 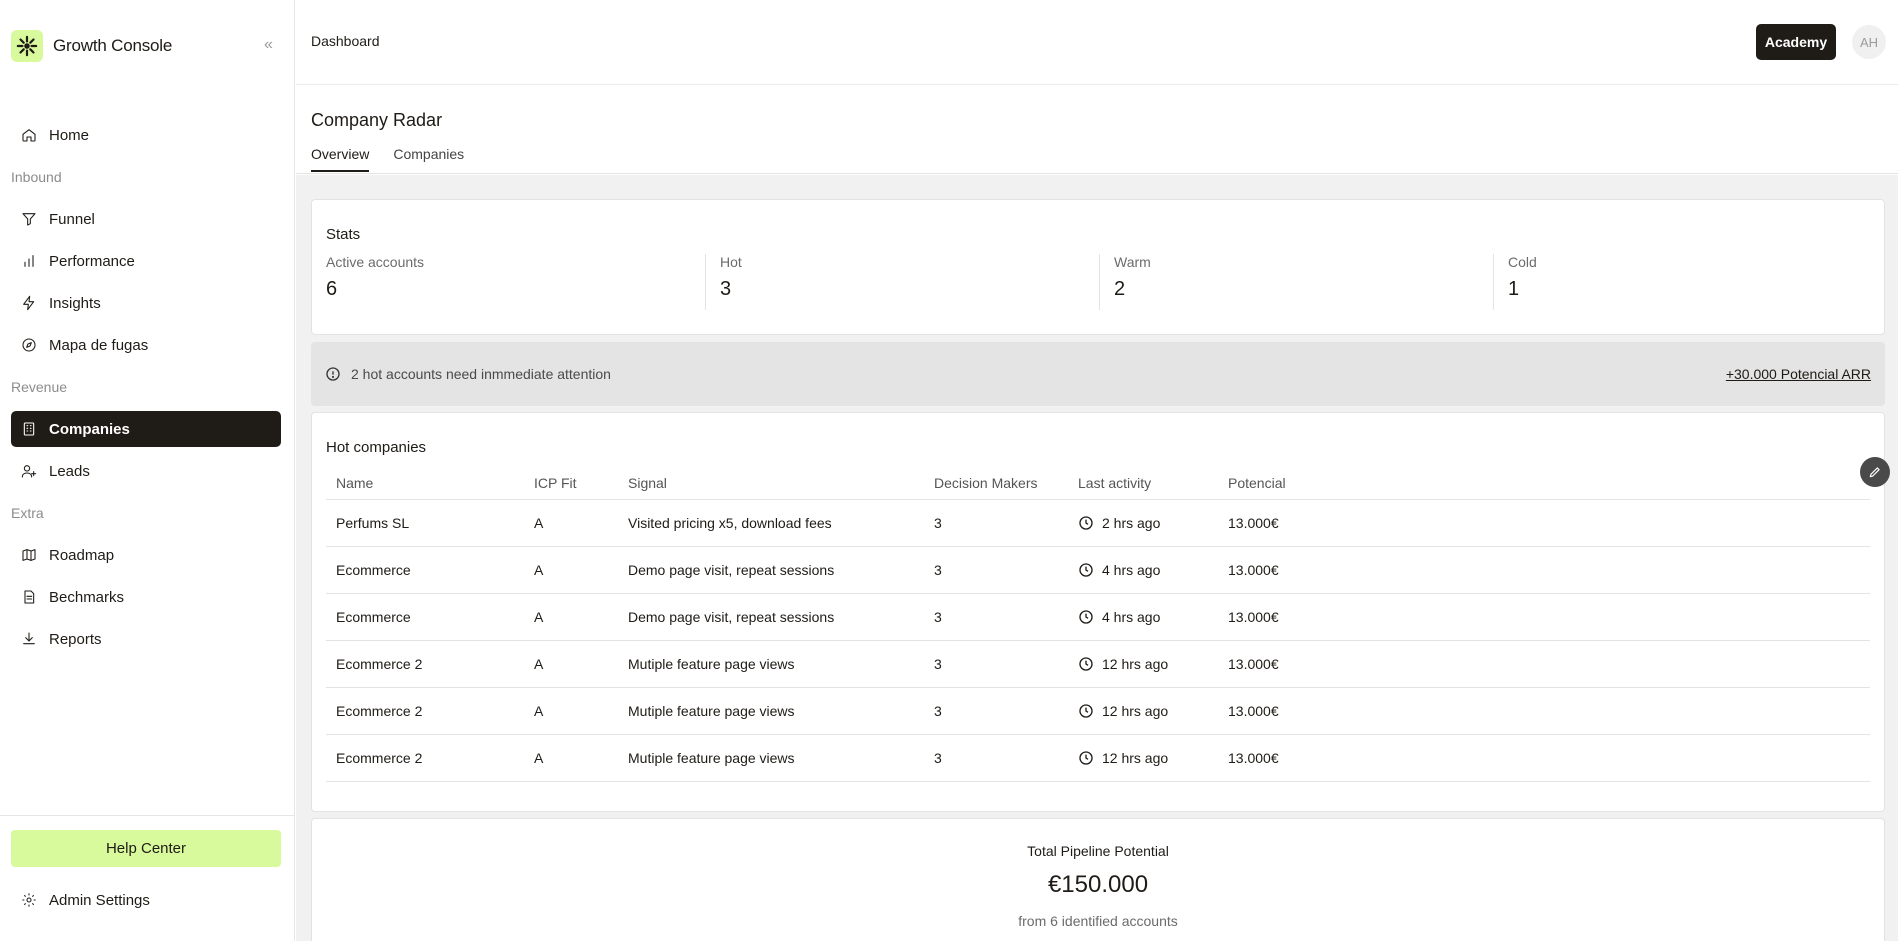 I want to click on document-icon, so click(x=29, y=597).